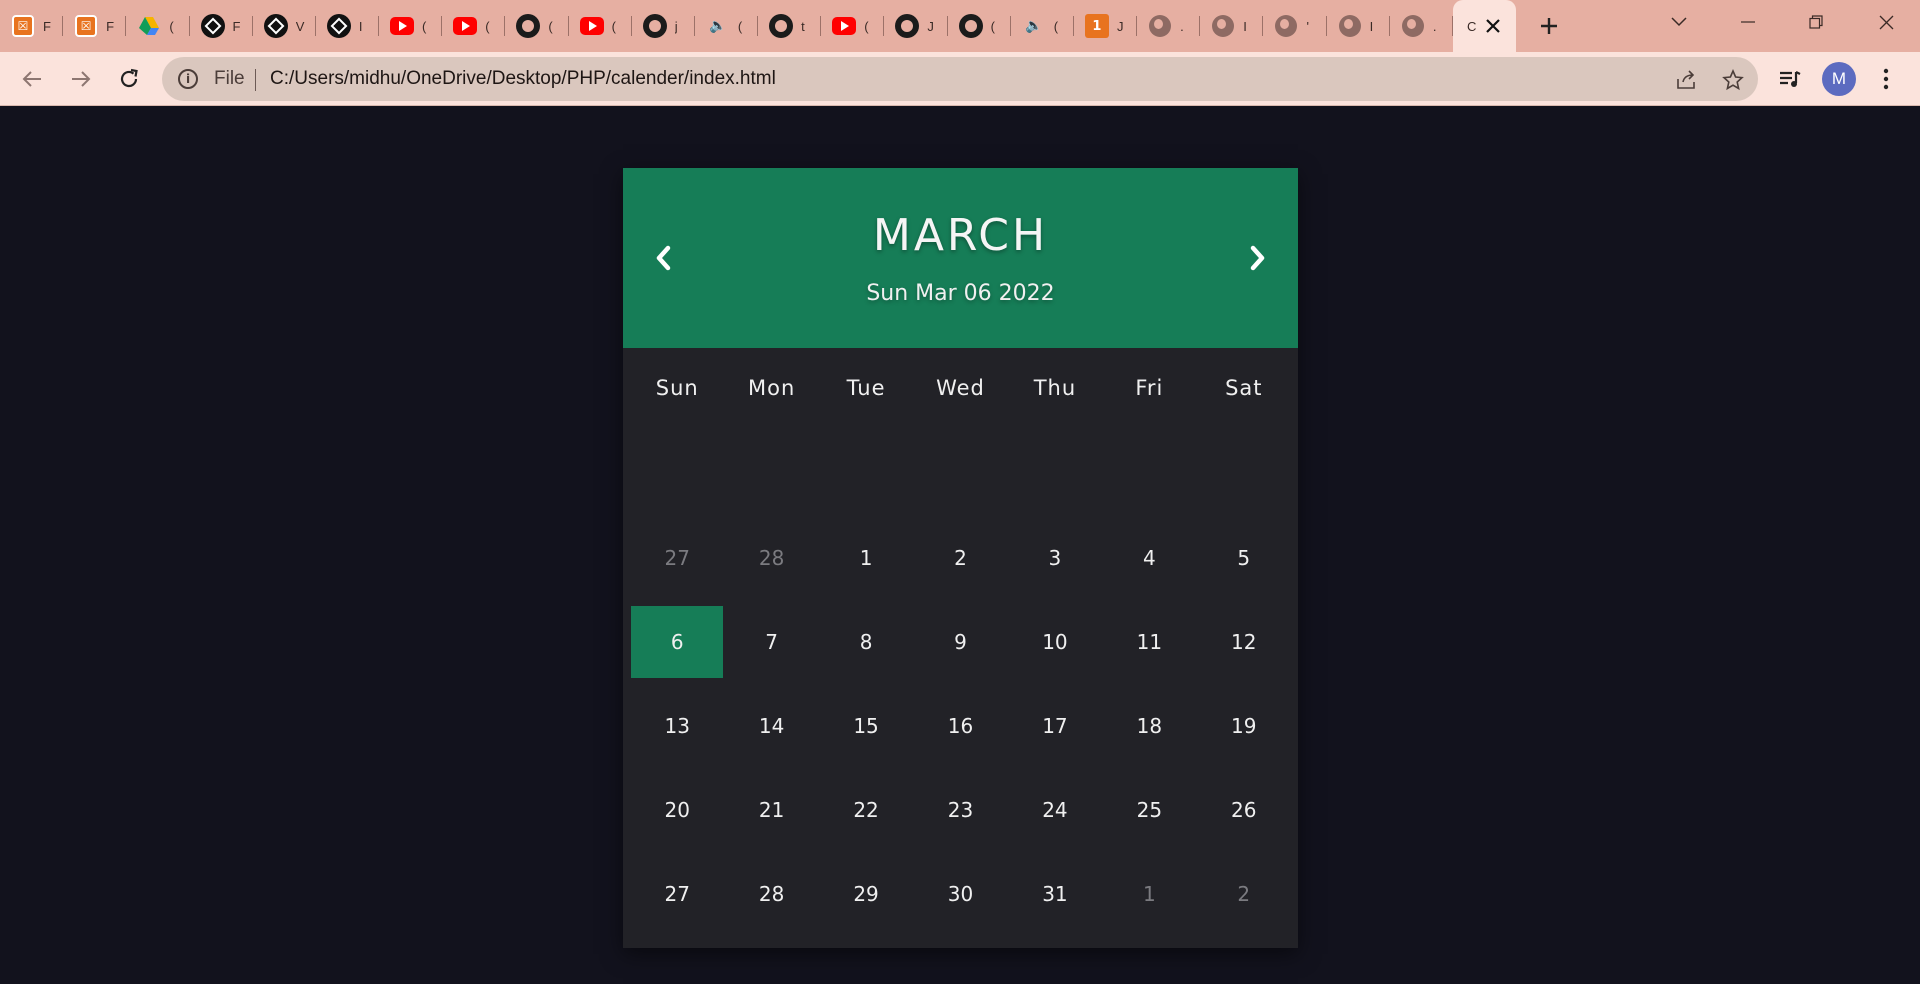  What do you see at coordinates (771, 558) in the screenshot?
I see `day-cell-adjacent-month: 28` at bounding box center [771, 558].